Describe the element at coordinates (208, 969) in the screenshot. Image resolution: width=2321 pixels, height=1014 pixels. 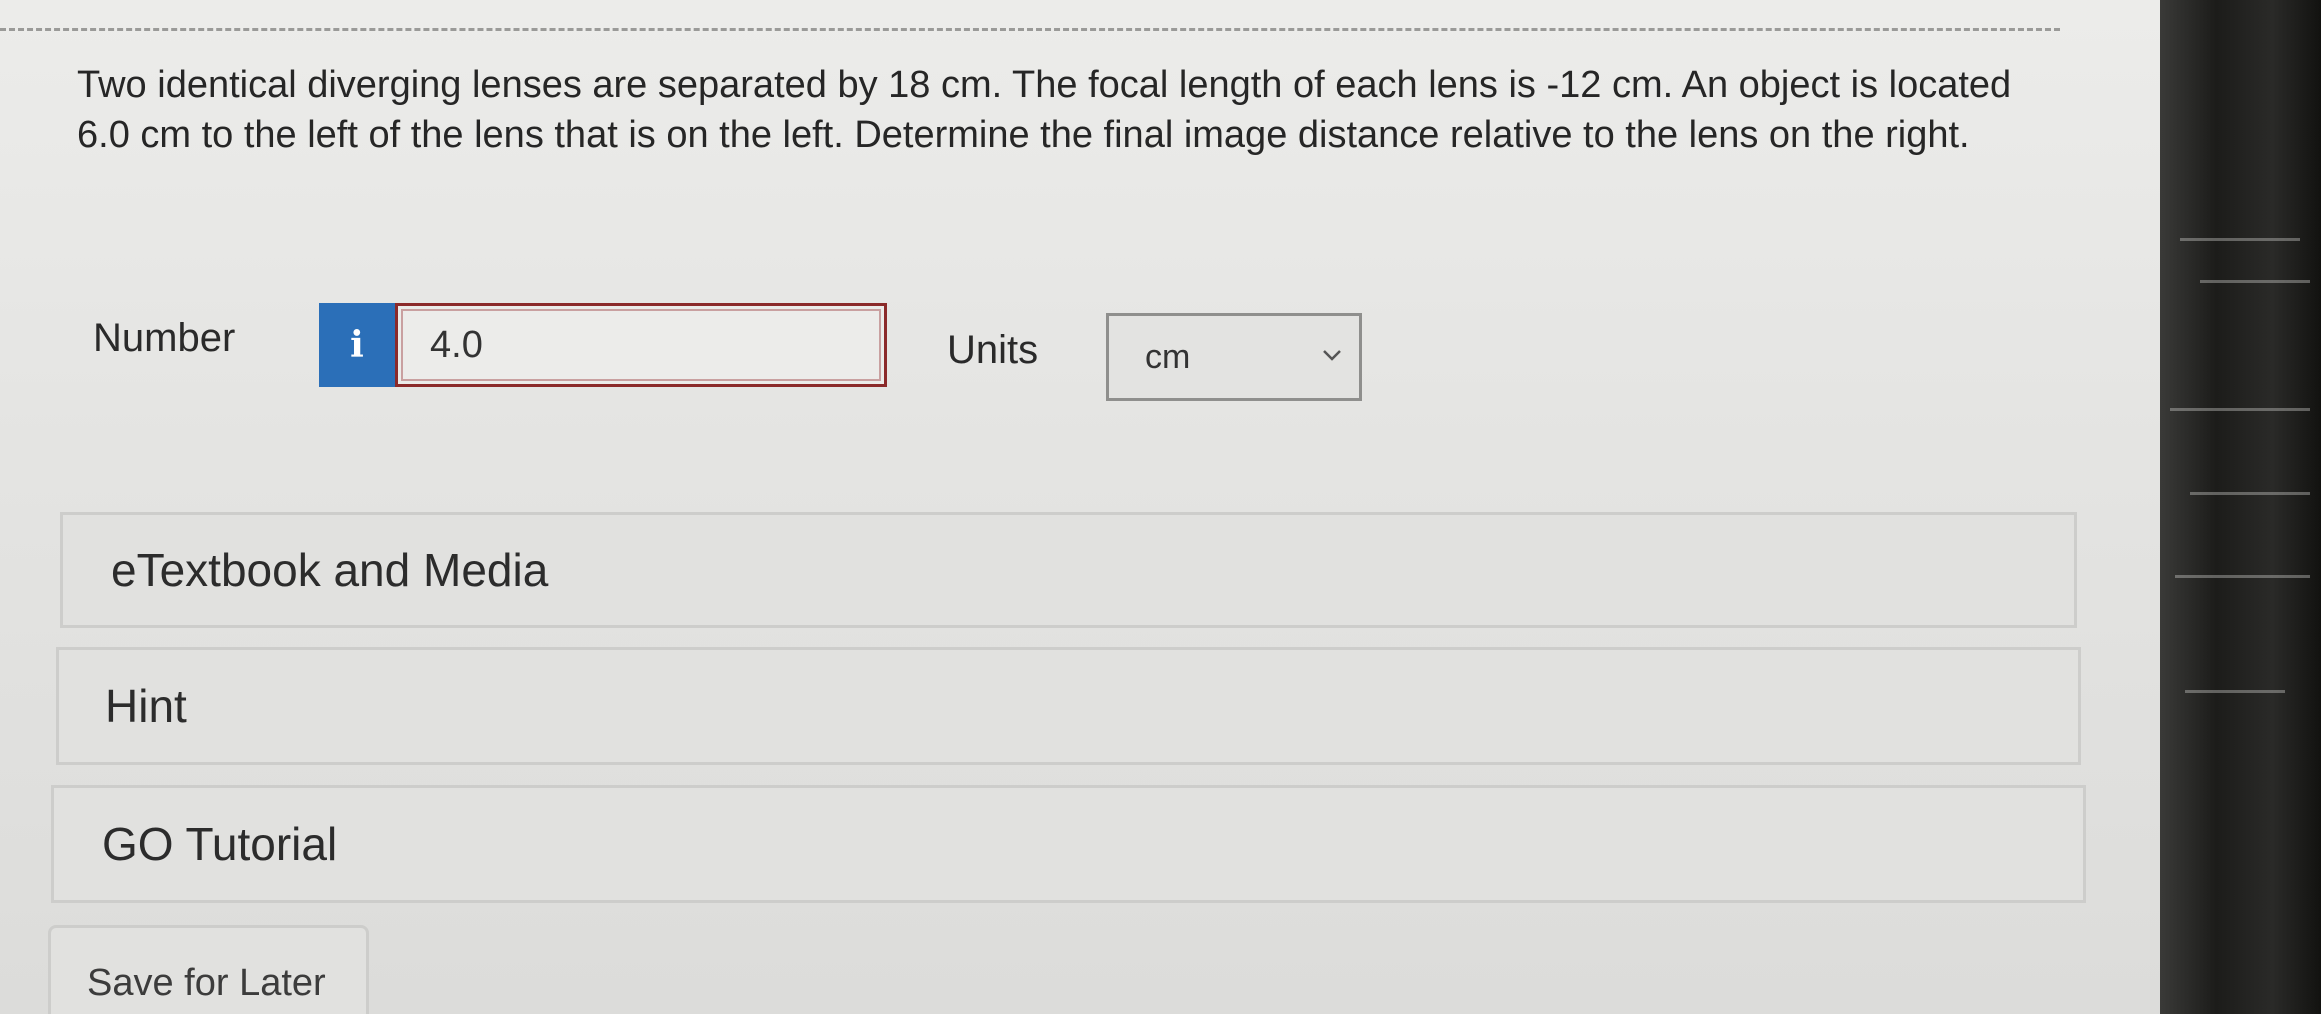
I see `save-for-later-button: Save for Later` at that location.